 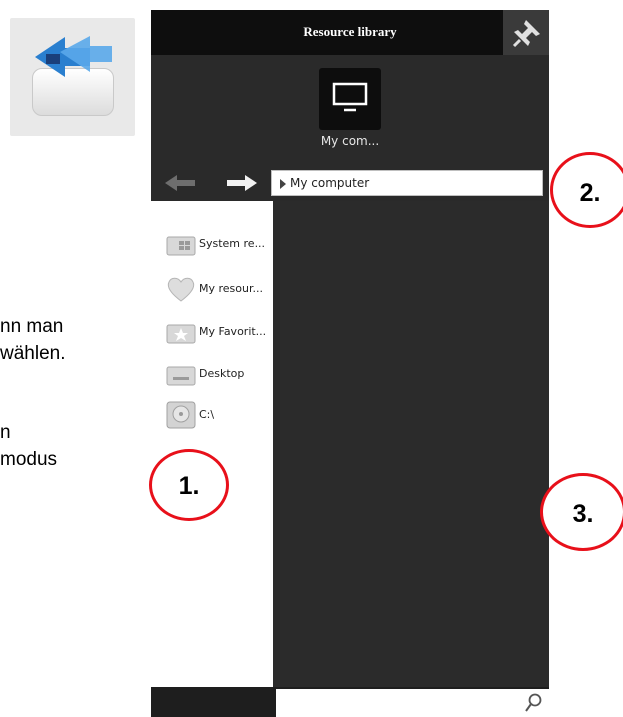 I want to click on instruction-text-line-2: wählen., so click(x=33, y=353).